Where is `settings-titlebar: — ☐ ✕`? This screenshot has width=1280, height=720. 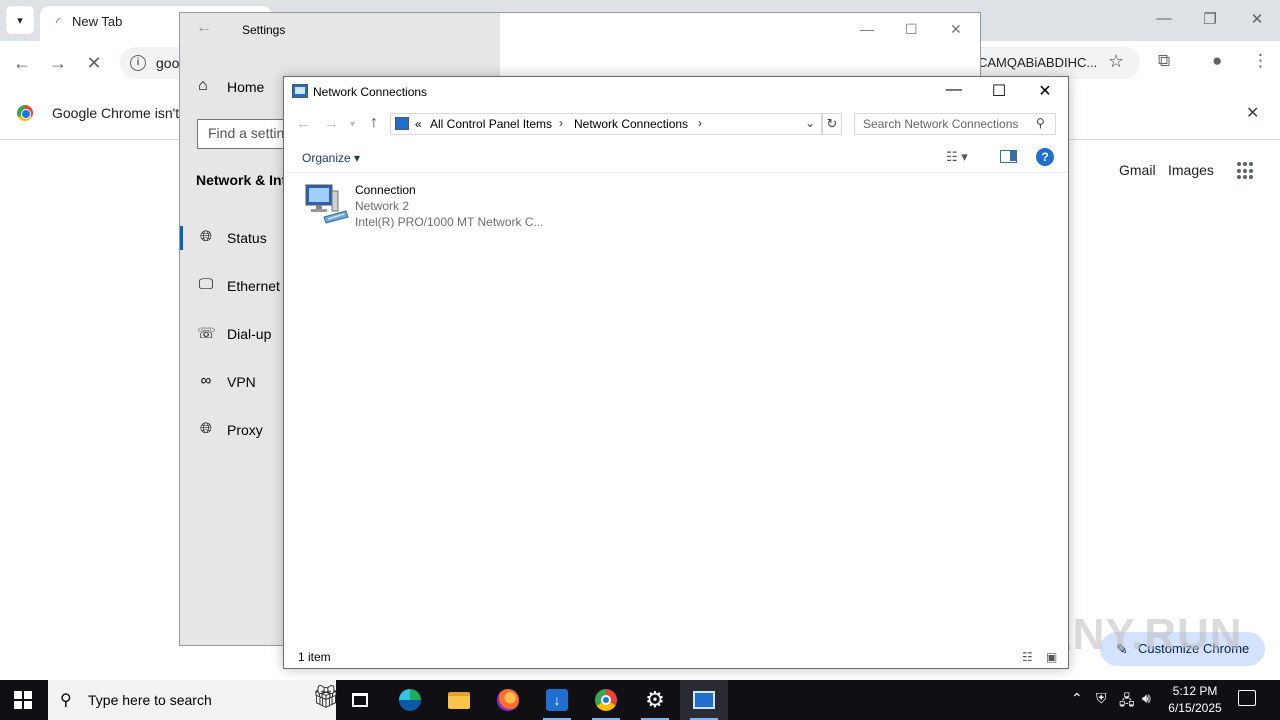 settings-titlebar: — ☐ ✕ is located at coordinates (740, 29).